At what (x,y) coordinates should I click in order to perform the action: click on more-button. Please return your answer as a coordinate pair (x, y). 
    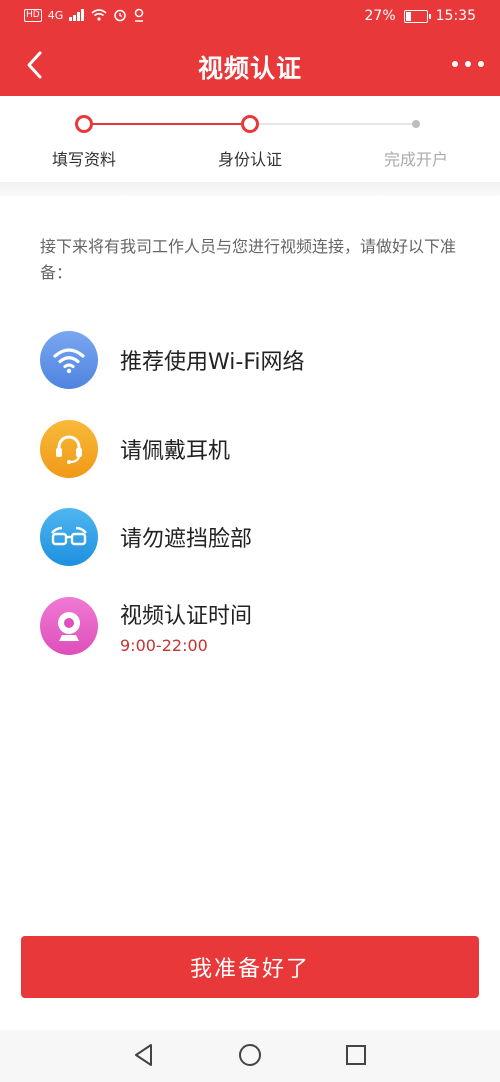
    Looking at the image, I should click on (468, 64).